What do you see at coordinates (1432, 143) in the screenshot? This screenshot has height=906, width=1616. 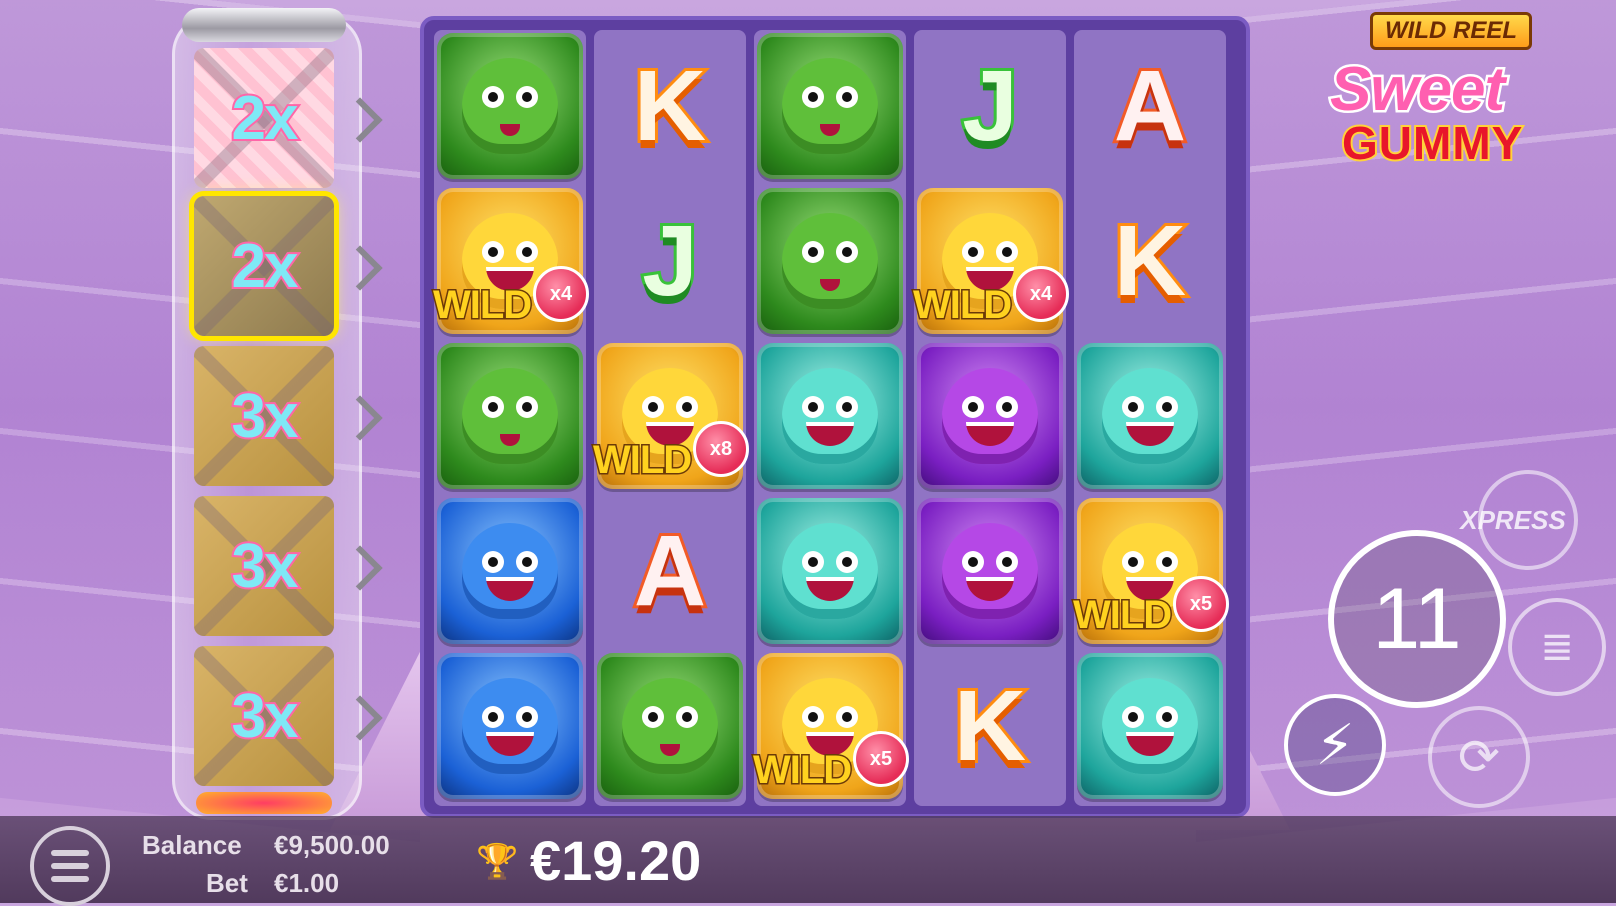 I see `logo-gummy: GUMMY` at bounding box center [1432, 143].